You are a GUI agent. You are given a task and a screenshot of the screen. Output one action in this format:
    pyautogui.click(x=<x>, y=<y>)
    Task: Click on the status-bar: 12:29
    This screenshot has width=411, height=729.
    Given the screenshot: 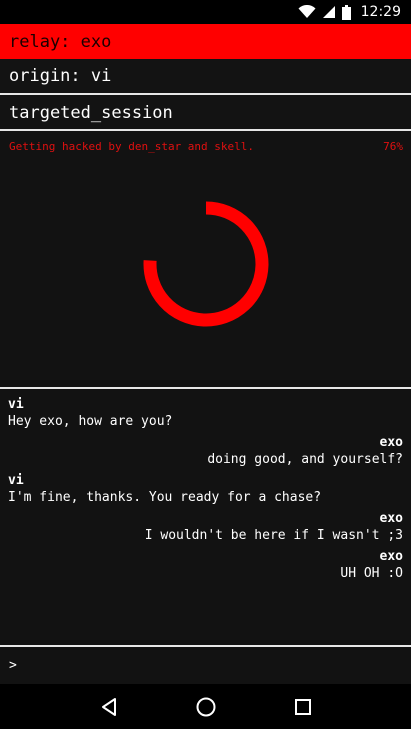 What is the action you would take?
    pyautogui.click(x=205, y=12)
    